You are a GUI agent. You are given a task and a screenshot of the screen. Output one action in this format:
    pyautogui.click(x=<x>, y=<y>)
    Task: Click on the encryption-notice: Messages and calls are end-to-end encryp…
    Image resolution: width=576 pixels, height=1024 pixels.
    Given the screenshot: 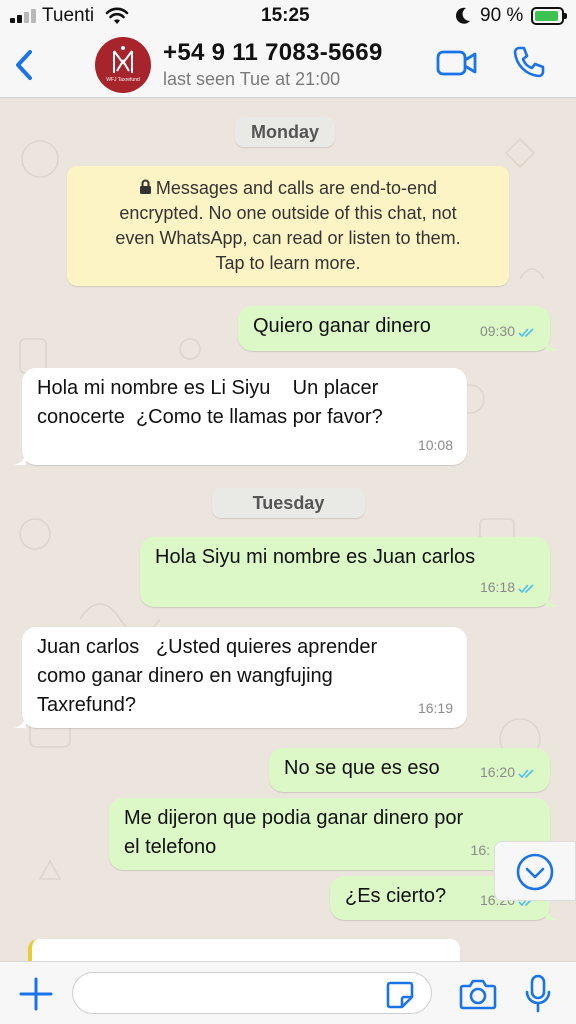 What is the action you would take?
    pyautogui.click(x=288, y=226)
    